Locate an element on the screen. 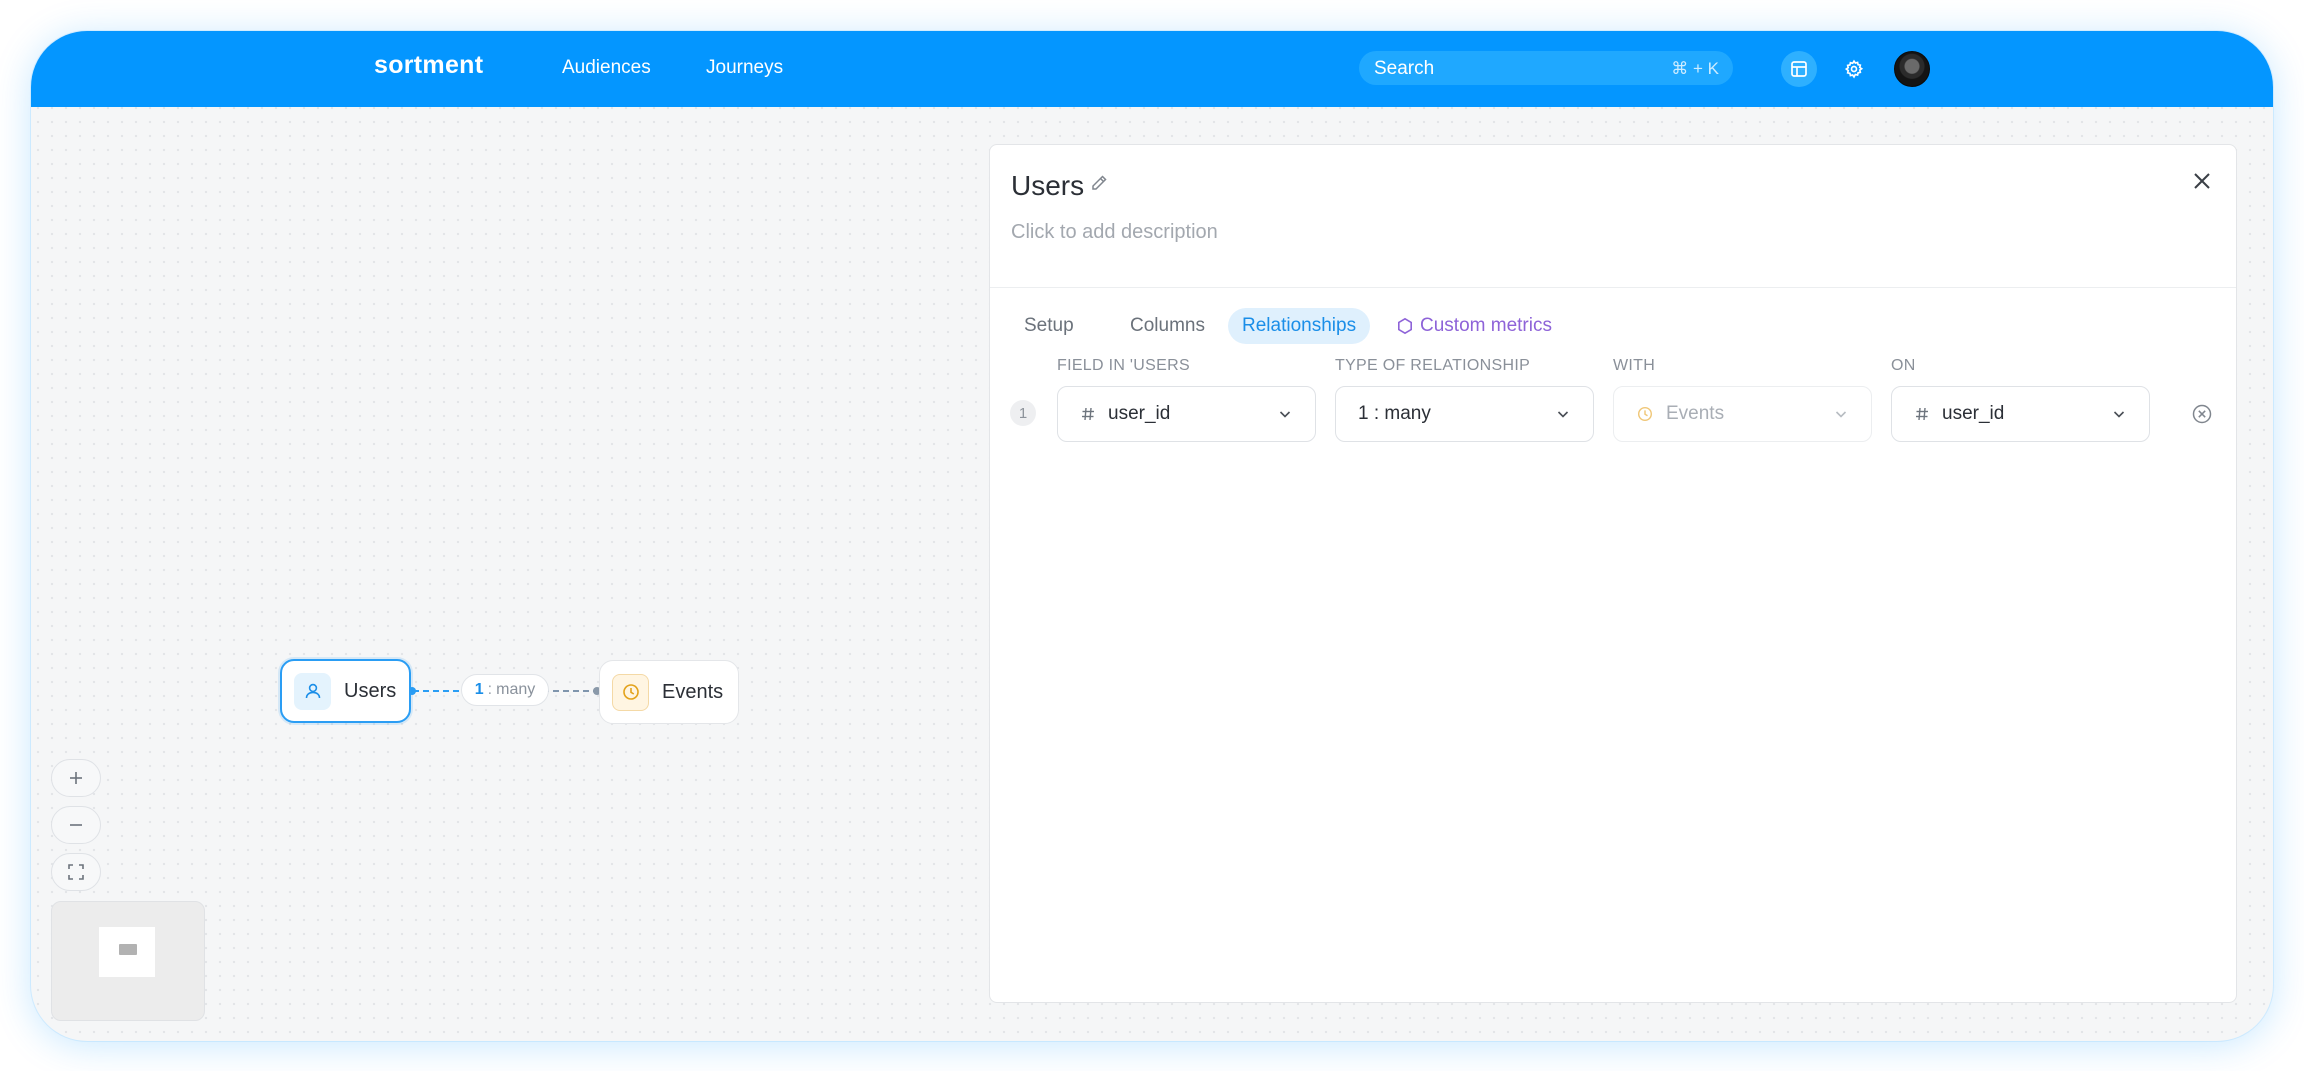 The height and width of the screenshot is (1071, 2304). hexagon-icon is located at coordinates (1405, 326).